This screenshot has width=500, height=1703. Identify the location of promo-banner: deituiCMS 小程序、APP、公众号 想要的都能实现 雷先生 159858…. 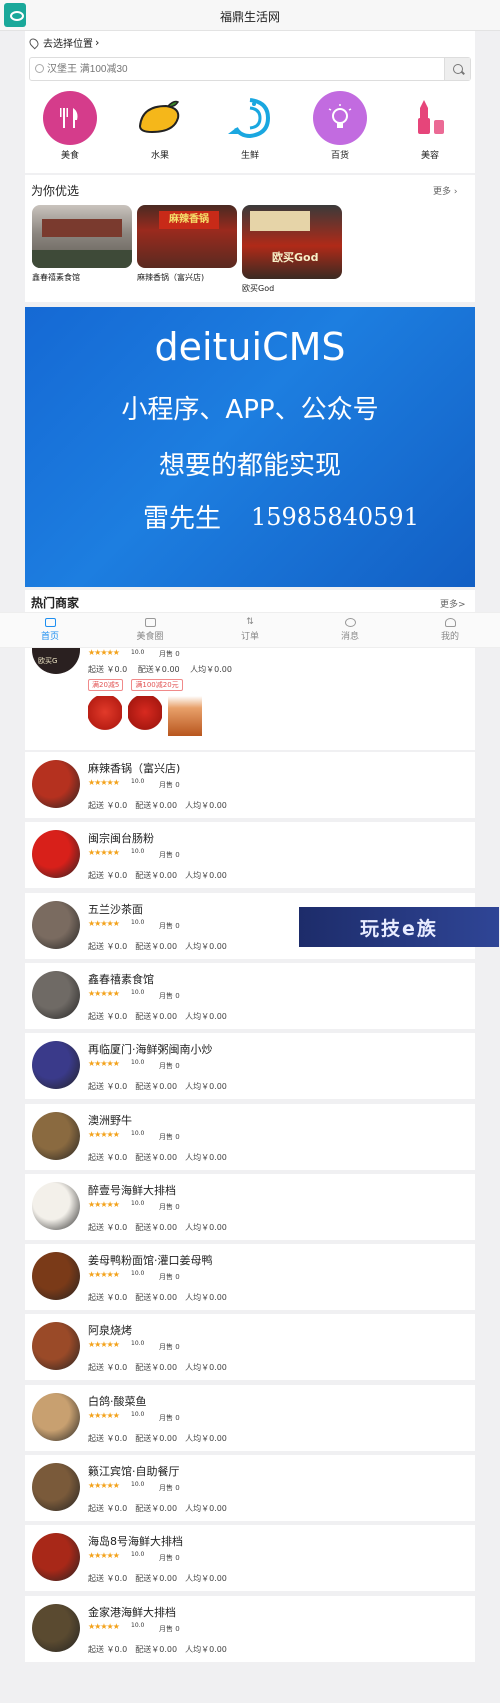
(250, 447).